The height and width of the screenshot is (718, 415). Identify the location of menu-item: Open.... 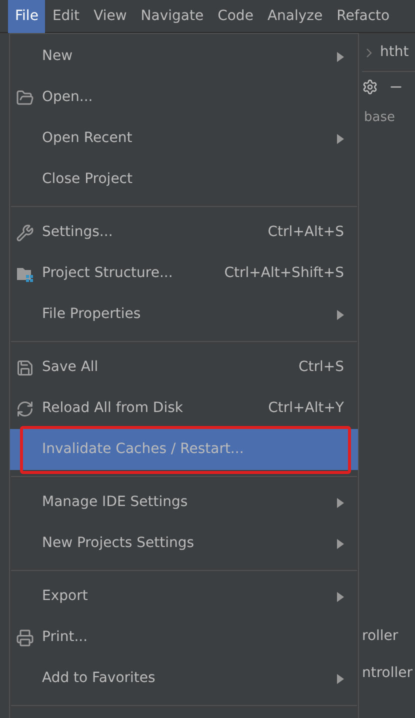
(184, 97).